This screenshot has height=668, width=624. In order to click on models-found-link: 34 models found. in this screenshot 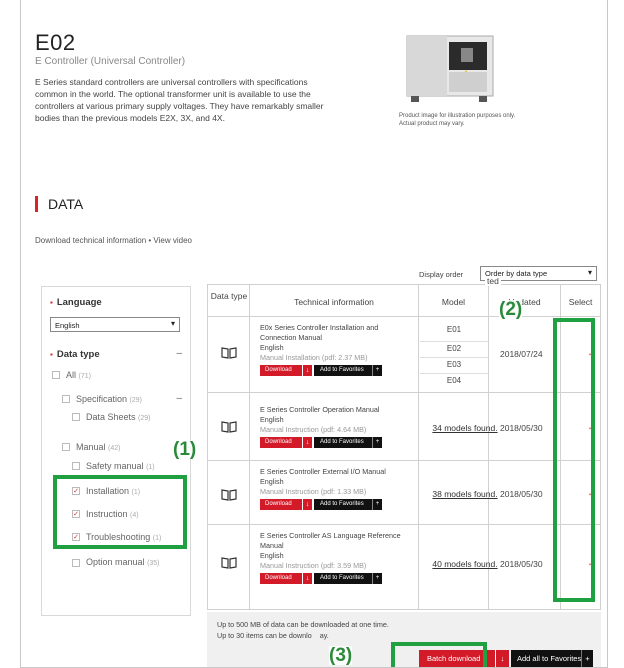, I will do `click(465, 428)`.